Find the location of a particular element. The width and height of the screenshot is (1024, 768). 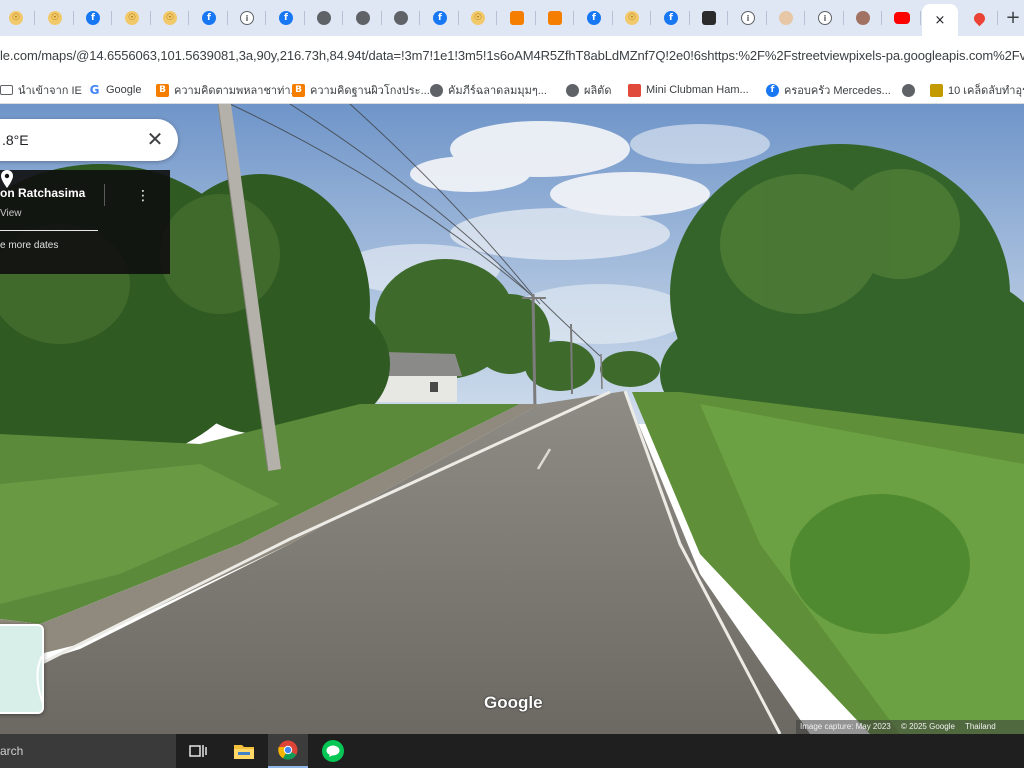

browser-tab: × is located at coordinates (940, 20).